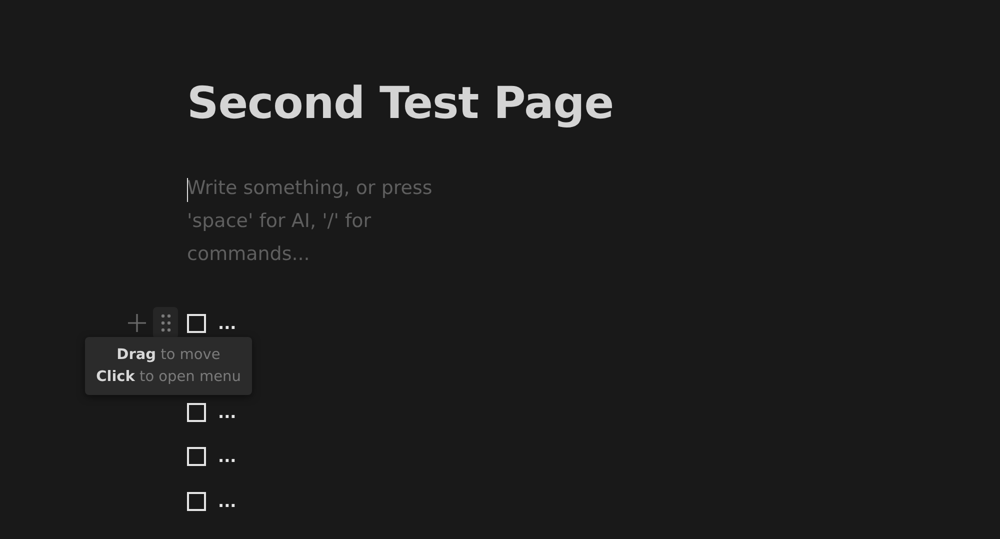 Image resolution: width=1000 pixels, height=539 pixels. Describe the element at coordinates (187, 190) in the screenshot. I see `text-cursor` at that location.